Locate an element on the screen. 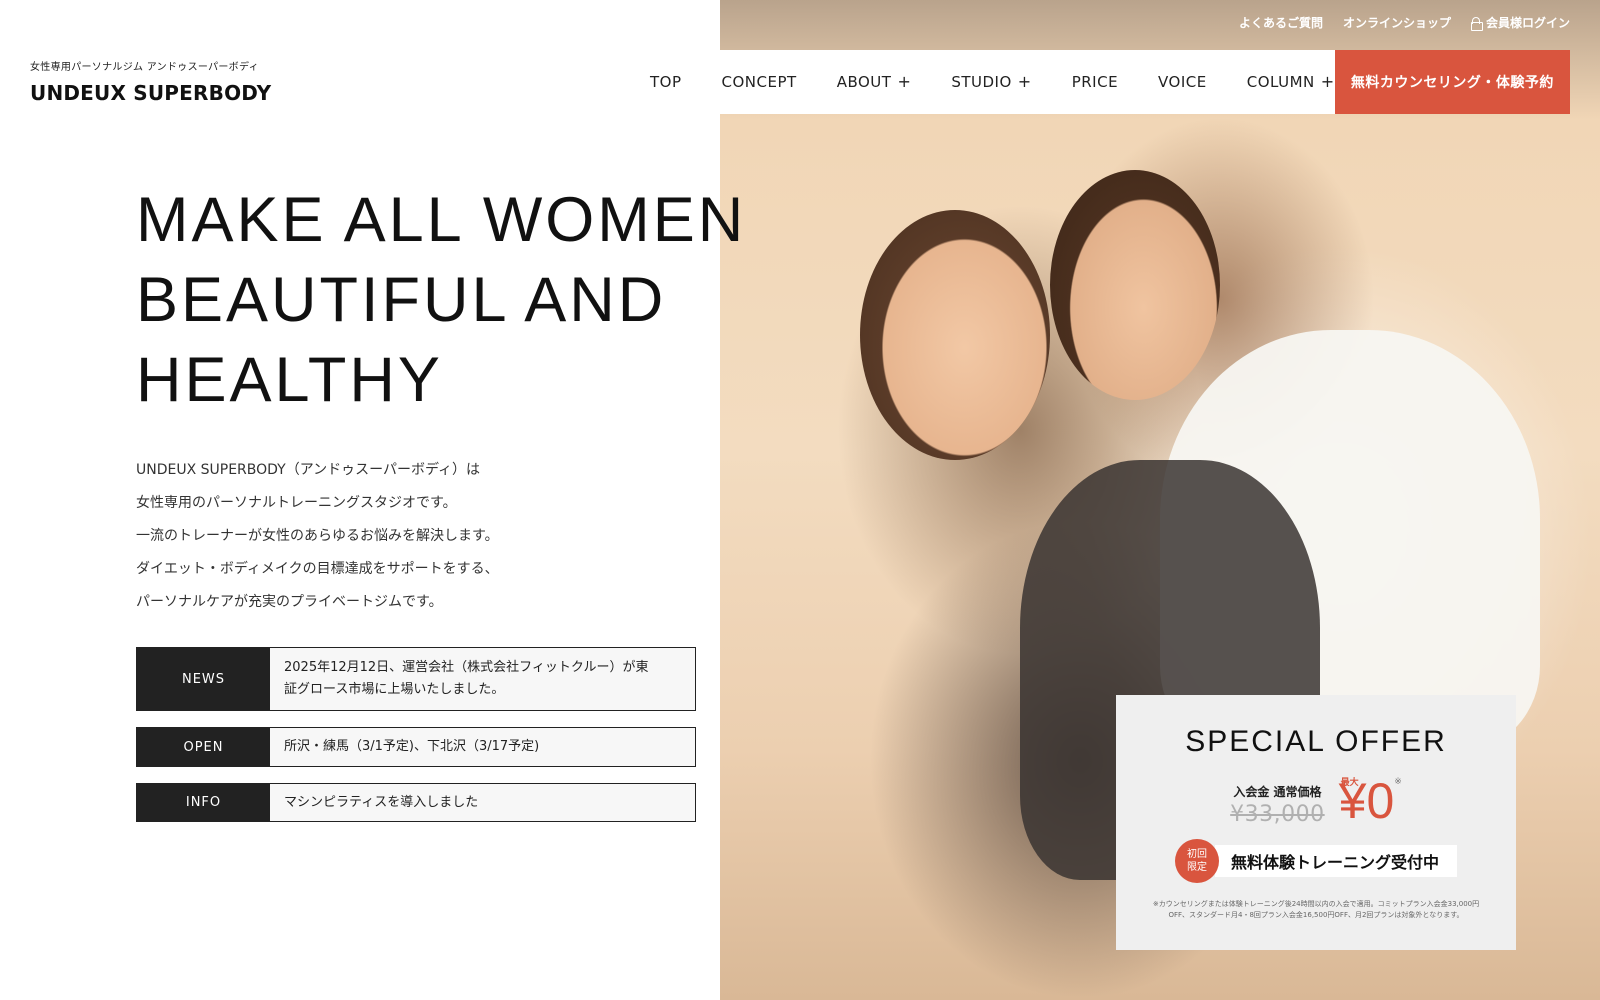 Image resolution: width=1600 pixels, height=1000 pixels. logo-name: UNDEUX SUPERBODY is located at coordinates (151, 93).